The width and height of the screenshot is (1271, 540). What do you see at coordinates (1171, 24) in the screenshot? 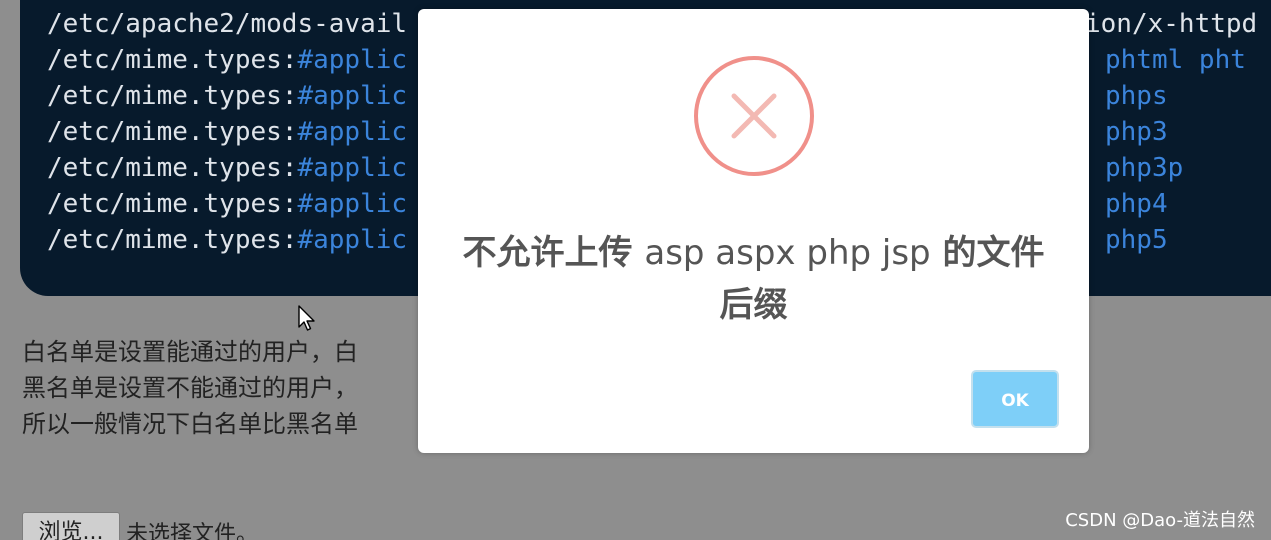
I see `code-line-right: ion/x-httpd` at bounding box center [1171, 24].